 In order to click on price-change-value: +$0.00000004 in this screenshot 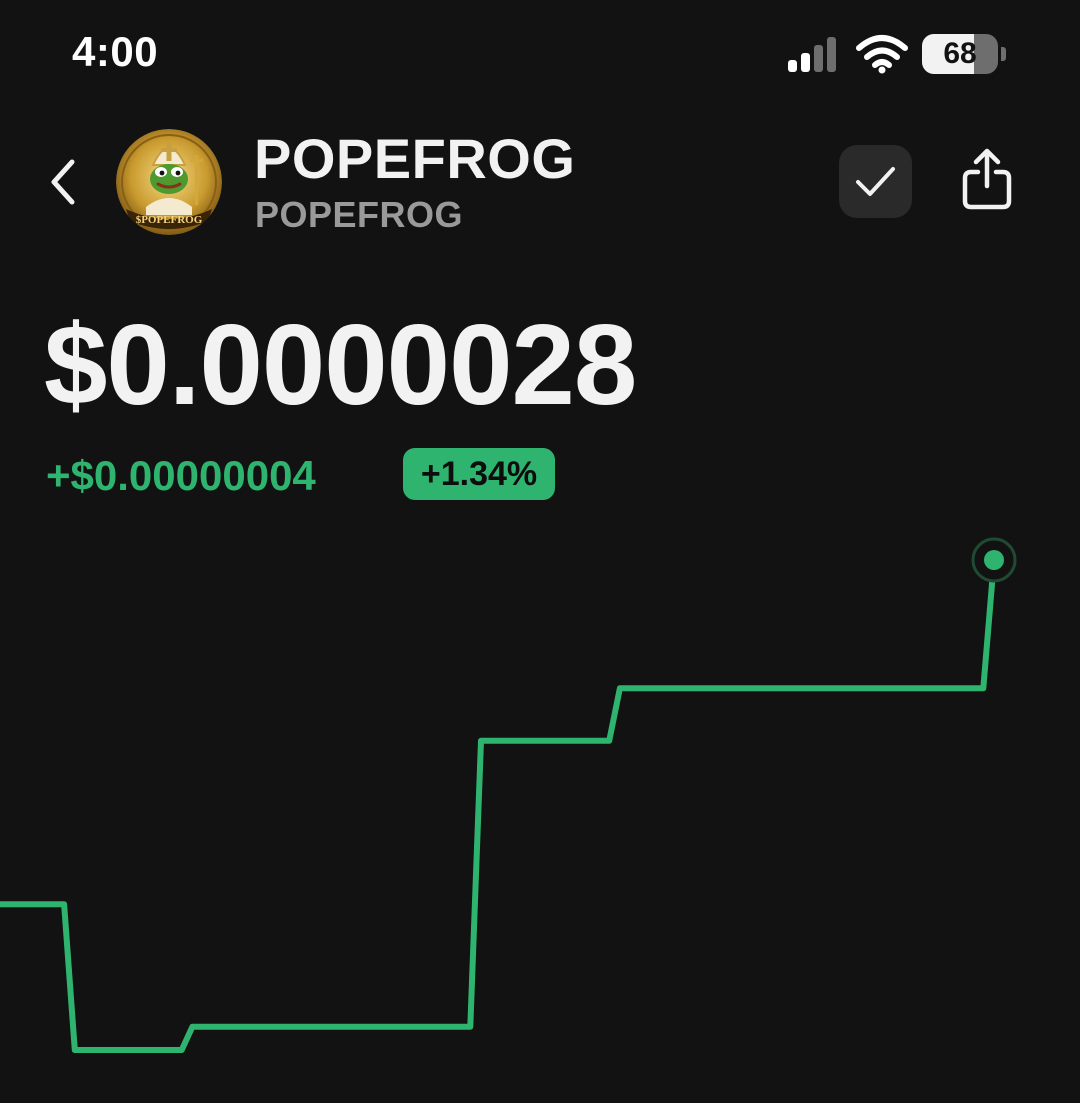, I will do `click(181, 475)`.